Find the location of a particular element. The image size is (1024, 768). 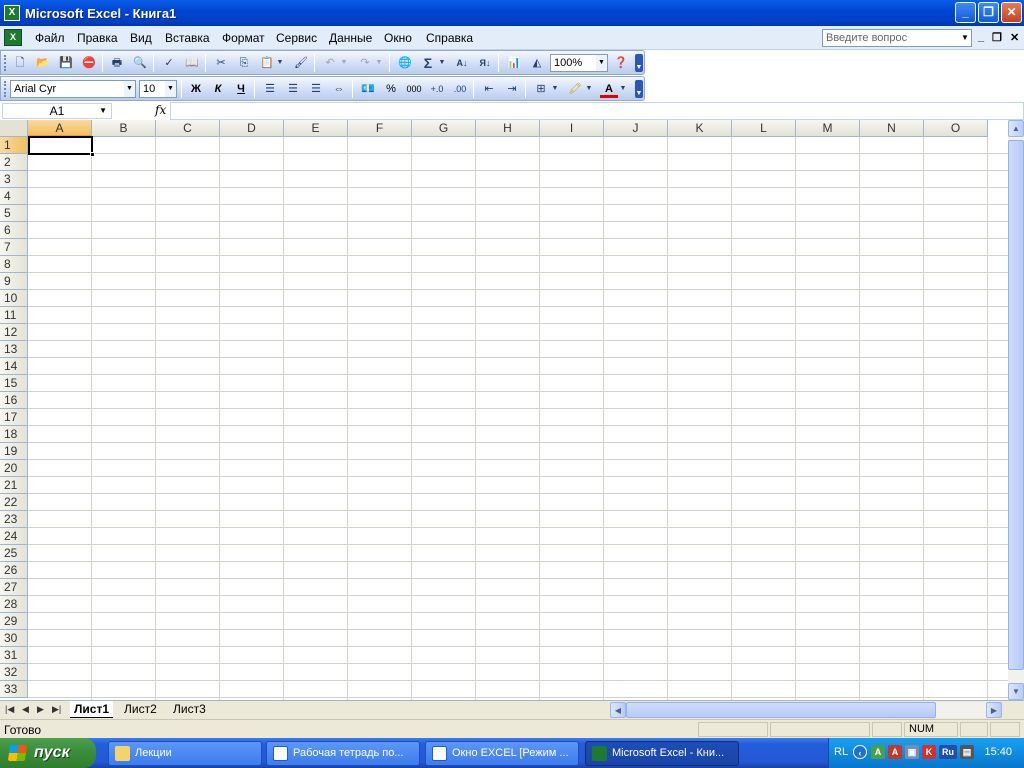

doc-close-button: ✕ is located at coordinates (1014, 37).